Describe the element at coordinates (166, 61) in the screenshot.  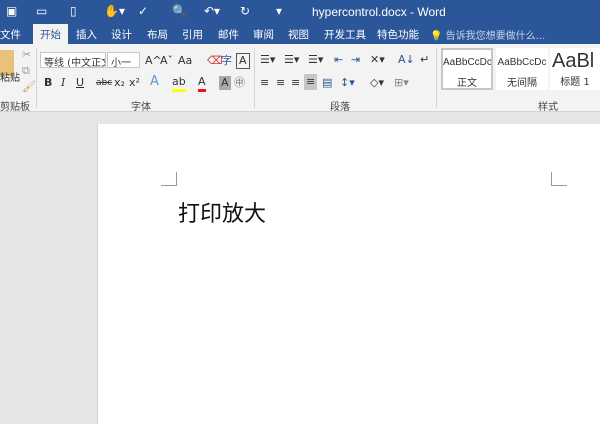
I see `shrink-font-button: Aˇ` at that location.